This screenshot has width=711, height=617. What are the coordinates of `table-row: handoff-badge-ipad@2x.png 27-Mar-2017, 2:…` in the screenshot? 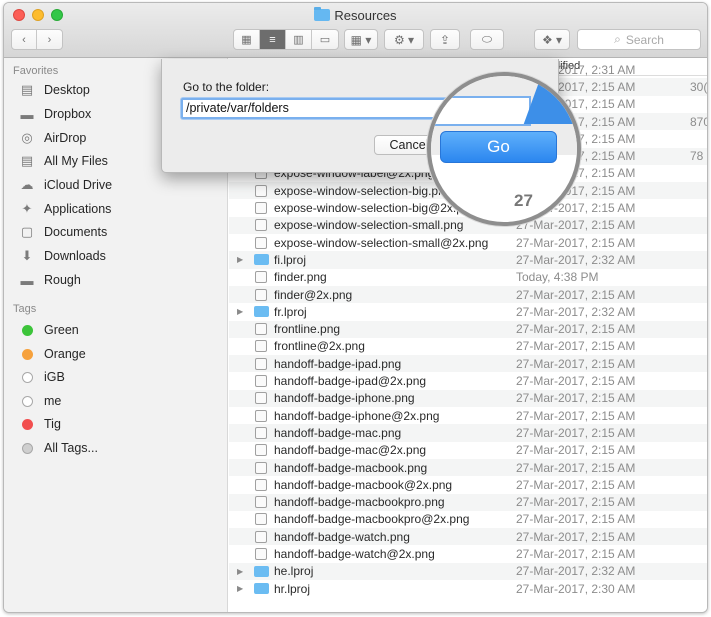 It's located at (468, 380).